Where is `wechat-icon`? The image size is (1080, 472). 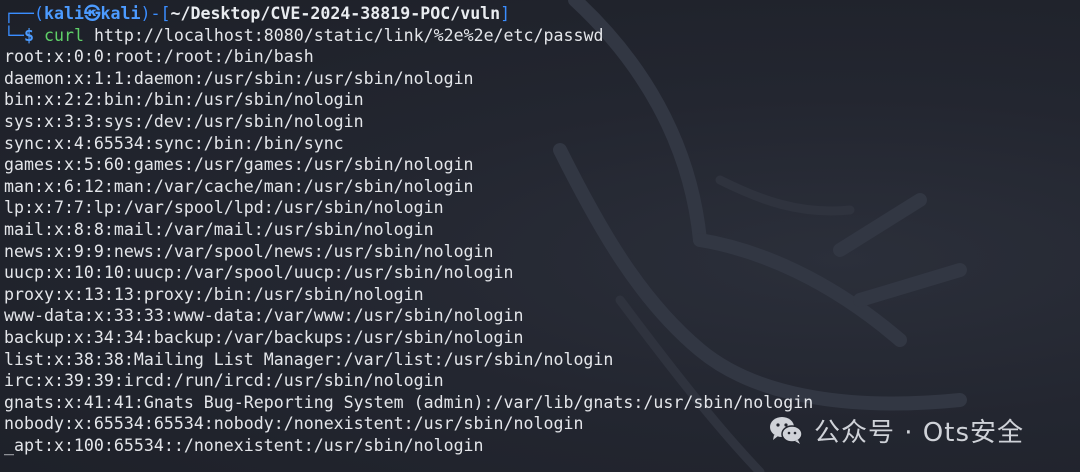 wechat-icon is located at coordinates (786, 430).